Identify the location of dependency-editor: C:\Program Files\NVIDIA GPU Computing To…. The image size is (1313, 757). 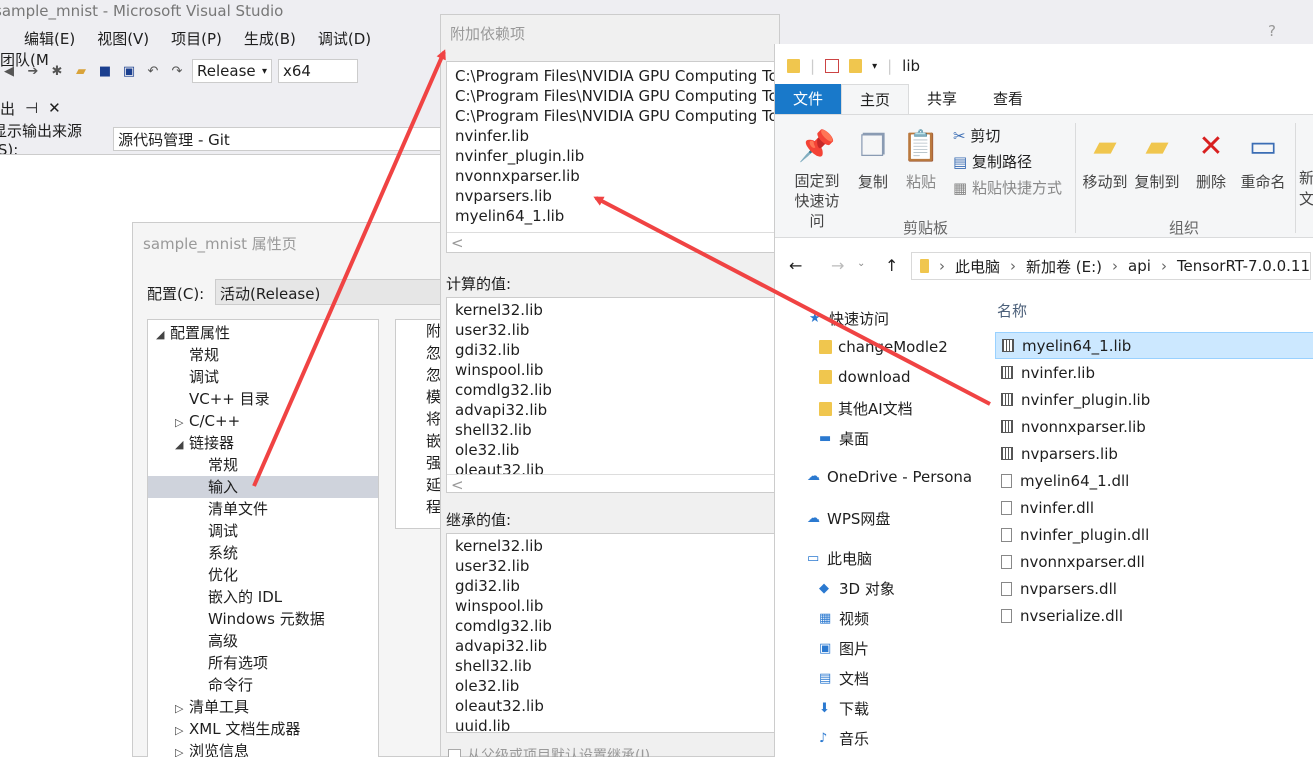
(616, 157).